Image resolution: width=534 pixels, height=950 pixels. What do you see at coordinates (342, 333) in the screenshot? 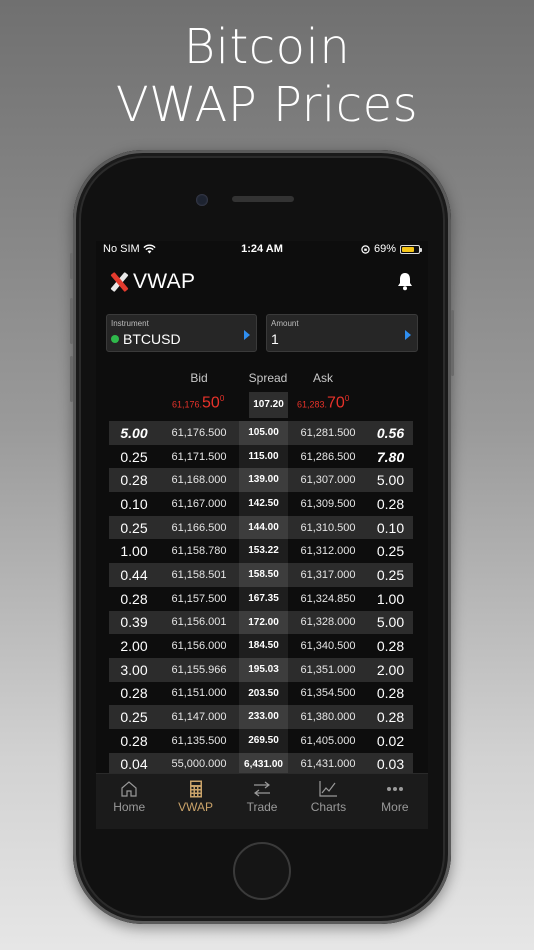
I see `amount-selector: Amount 1` at bounding box center [342, 333].